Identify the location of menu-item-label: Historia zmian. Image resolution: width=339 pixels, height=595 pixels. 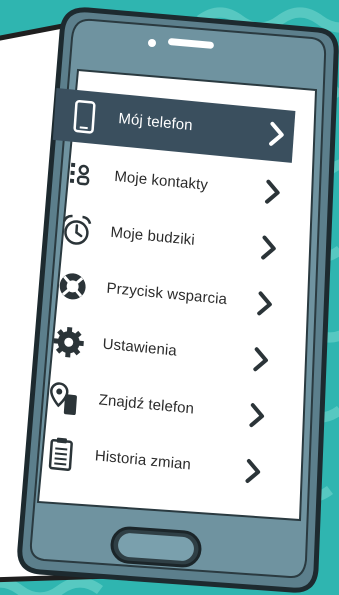
(143, 460).